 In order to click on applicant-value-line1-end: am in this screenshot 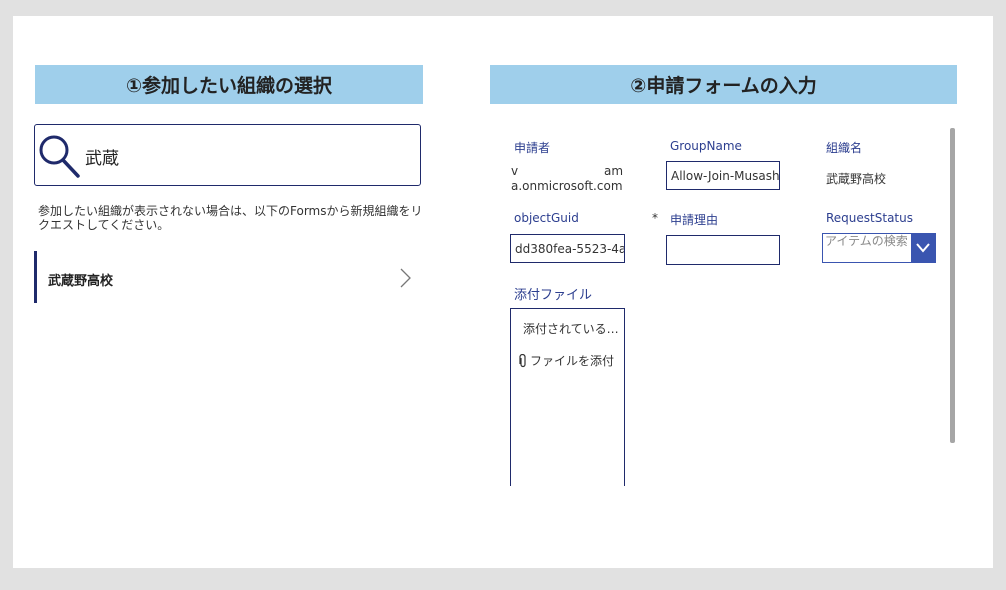, I will do `click(614, 171)`.